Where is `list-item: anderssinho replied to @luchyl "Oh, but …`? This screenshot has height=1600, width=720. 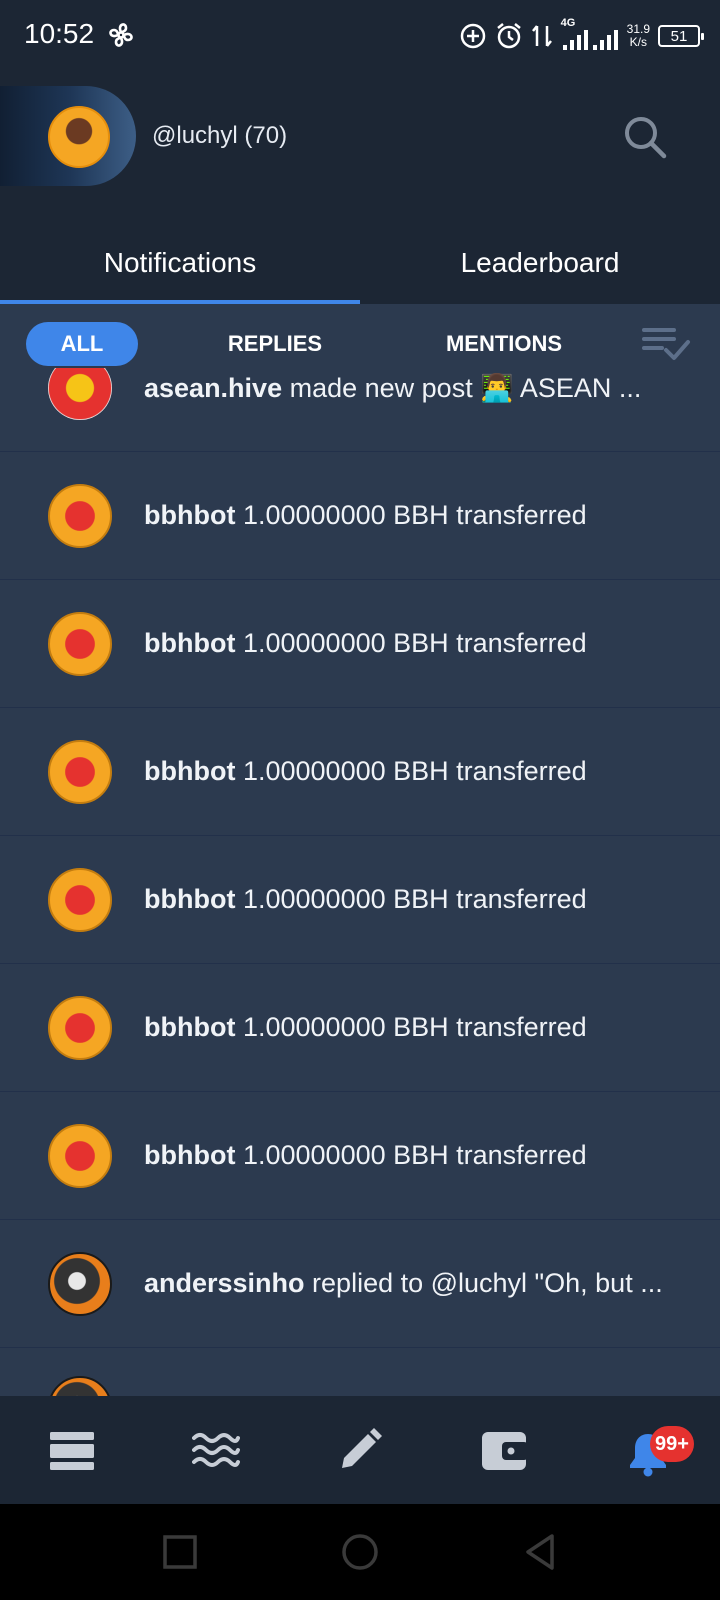
list-item: anderssinho replied to @luchyl "Oh, but … is located at coordinates (360, 1284).